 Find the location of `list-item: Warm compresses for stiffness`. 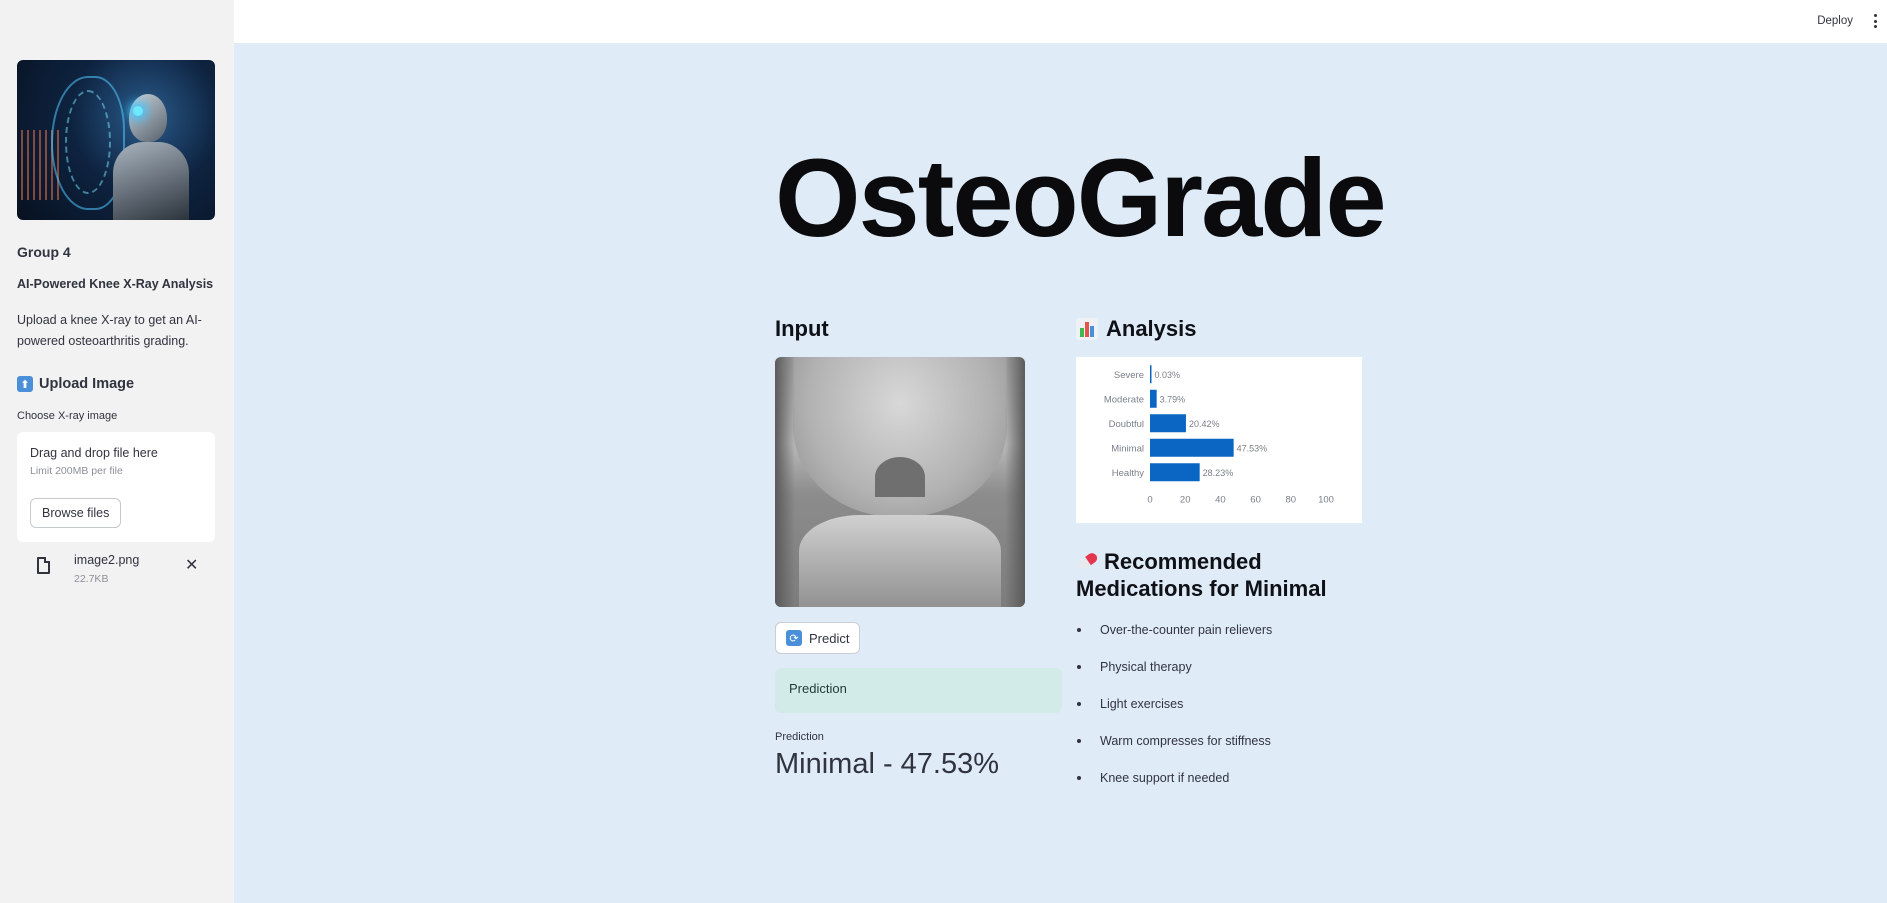

list-item: Warm compresses for stiffness is located at coordinates (1174, 749).